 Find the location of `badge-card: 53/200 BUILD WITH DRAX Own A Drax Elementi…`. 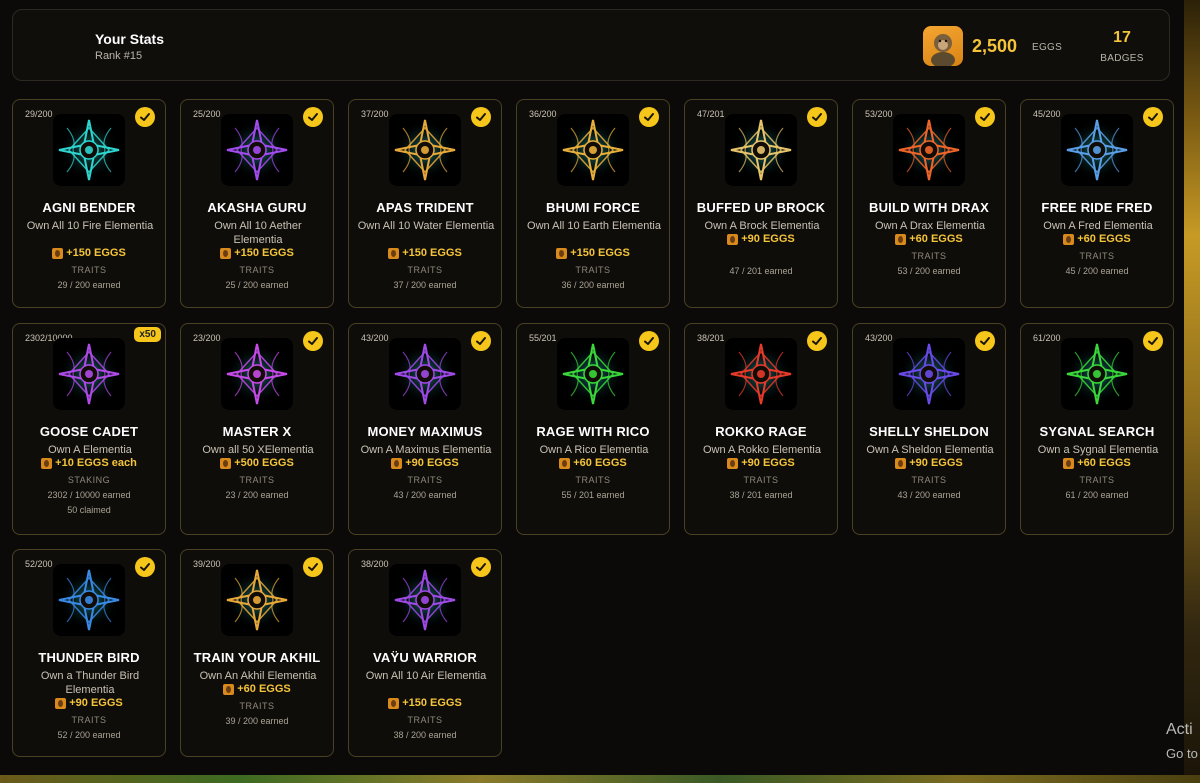

badge-card: 53/200 BUILD WITH DRAX Own A Drax Elementi… is located at coordinates (929, 203).